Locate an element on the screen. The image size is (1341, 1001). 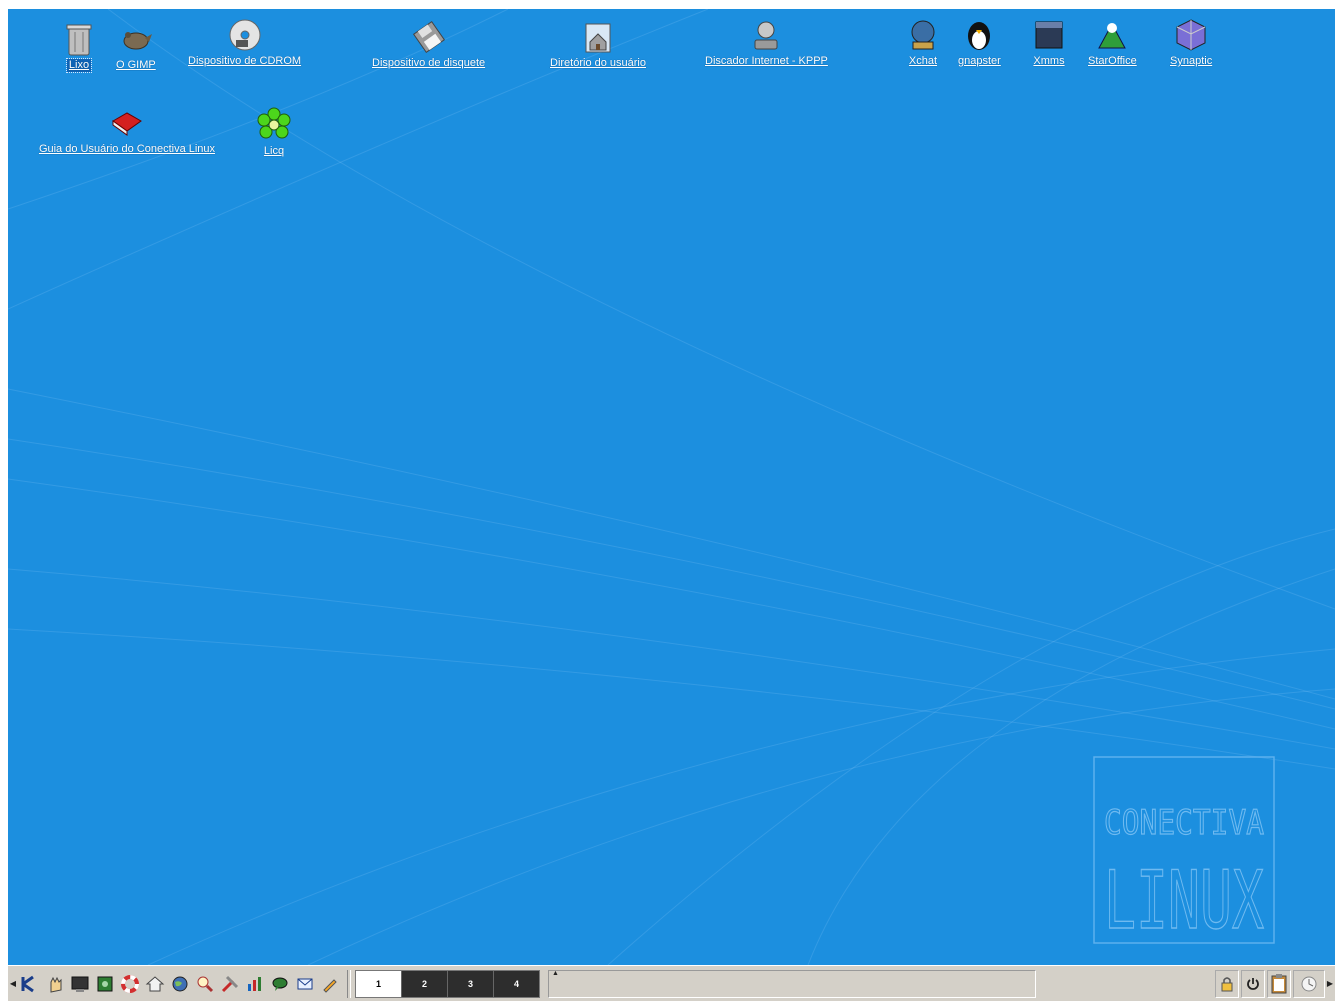
desktop-icon-synaptic: Synaptic is located at coordinates (1191, 42).